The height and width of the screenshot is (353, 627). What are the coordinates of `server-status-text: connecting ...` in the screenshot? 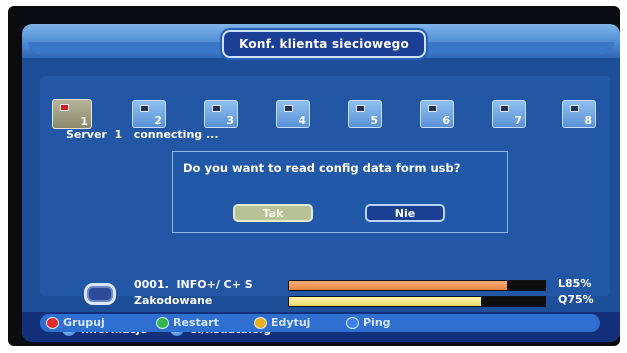 It's located at (176, 134).